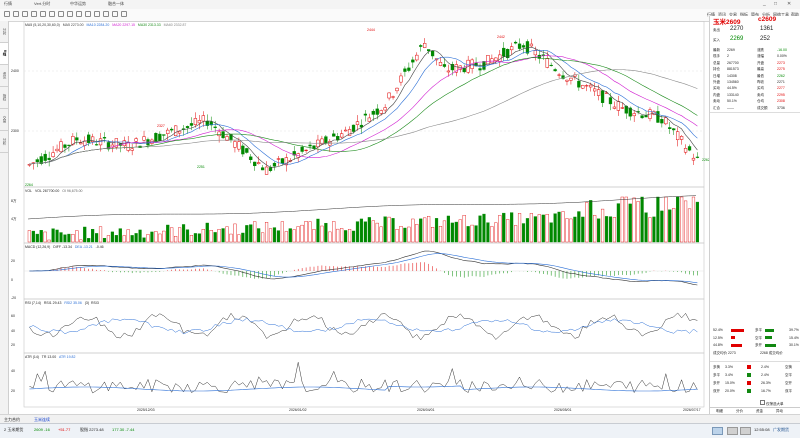 The height and width of the screenshot is (438, 800). What do you see at coordinates (4, 32) in the screenshot?
I see `side-tab-timeshare: 分时` at bounding box center [4, 32].